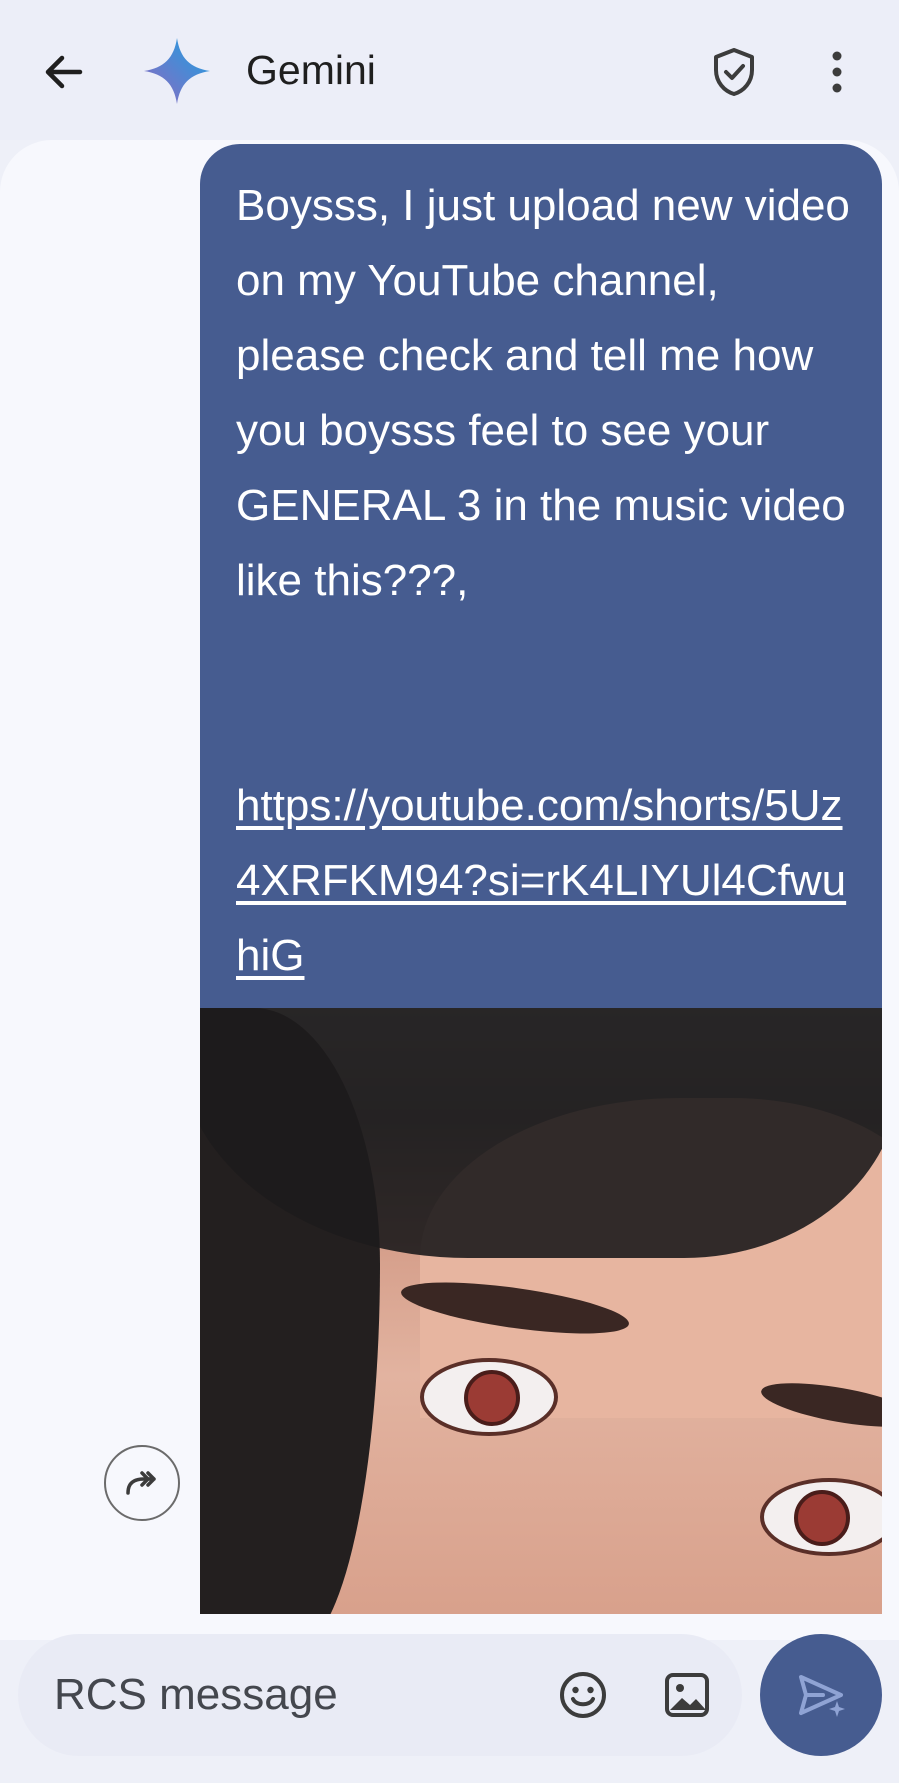  What do you see at coordinates (687, 1695) in the screenshot?
I see `image-icon` at bounding box center [687, 1695].